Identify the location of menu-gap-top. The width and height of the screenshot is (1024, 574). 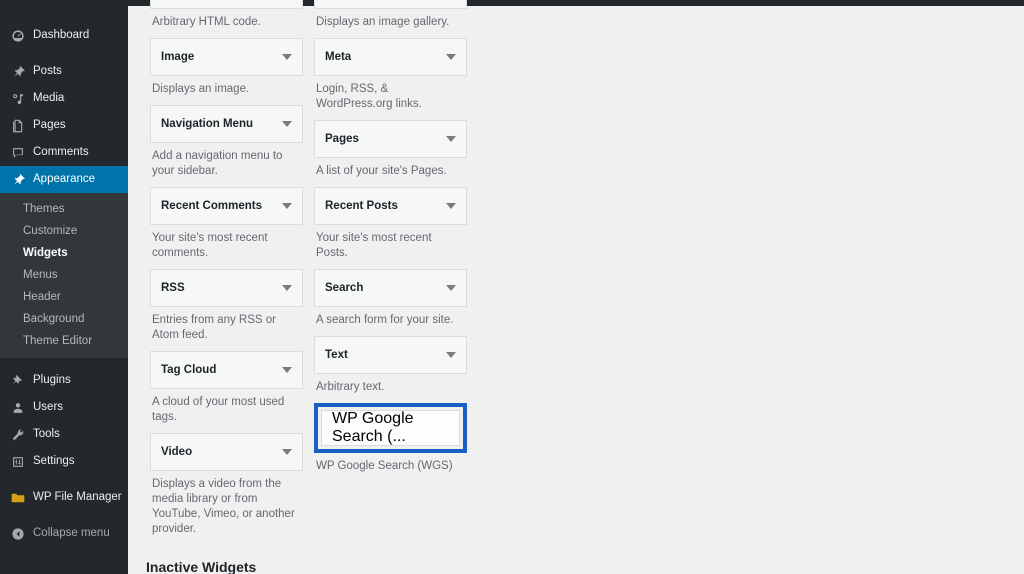
(64, 11).